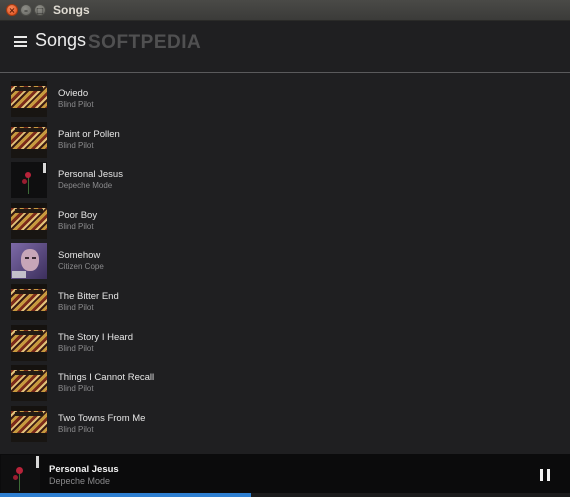  Describe the element at coordinates (145, 42) in the screenshot. I see `watermark: SOFTPEDIA` at that location.